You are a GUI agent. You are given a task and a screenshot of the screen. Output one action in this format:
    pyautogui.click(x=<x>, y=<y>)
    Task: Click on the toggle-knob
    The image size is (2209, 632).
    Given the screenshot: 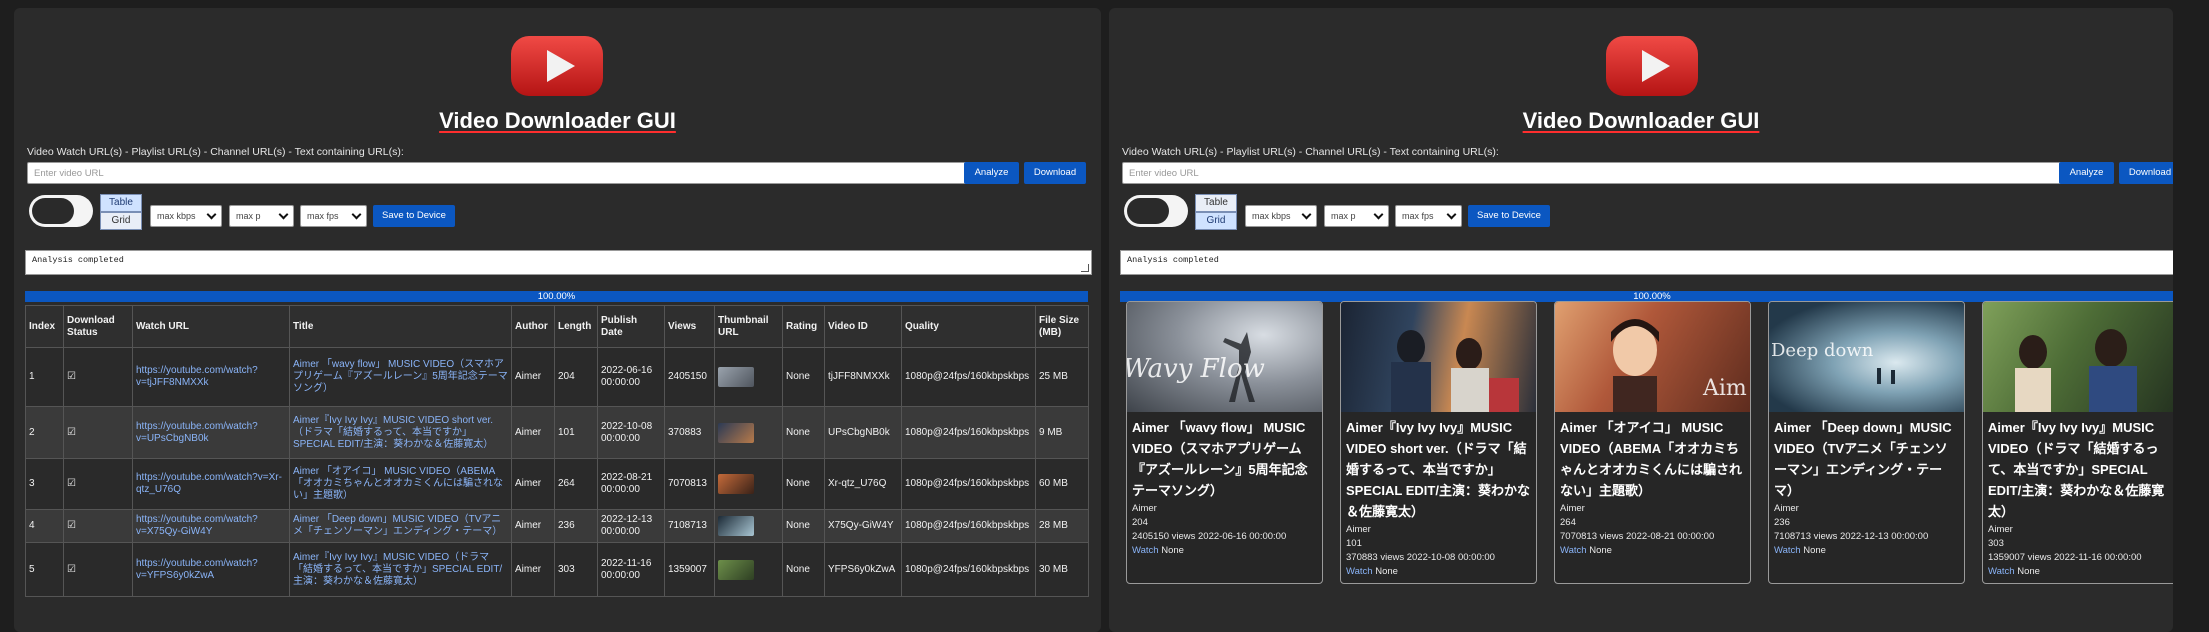 What is the action you would take?
    pyautogui.click(x=1148, y=211)
    